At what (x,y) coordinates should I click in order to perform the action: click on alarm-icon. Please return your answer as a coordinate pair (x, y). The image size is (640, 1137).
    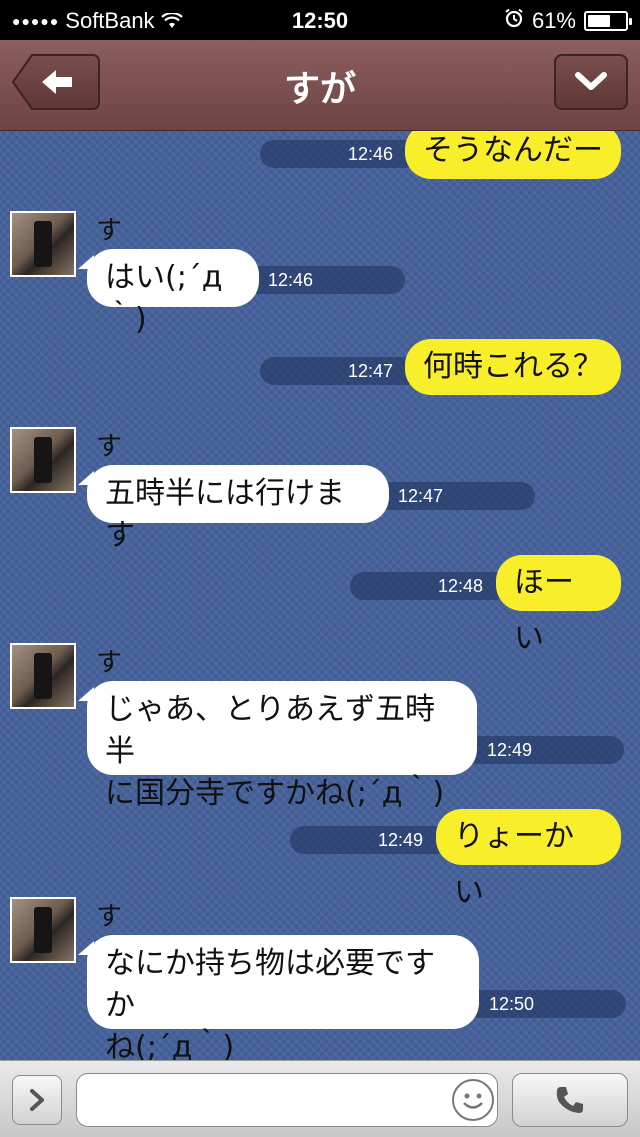
    Looking at the image, I should click on (514, 21).